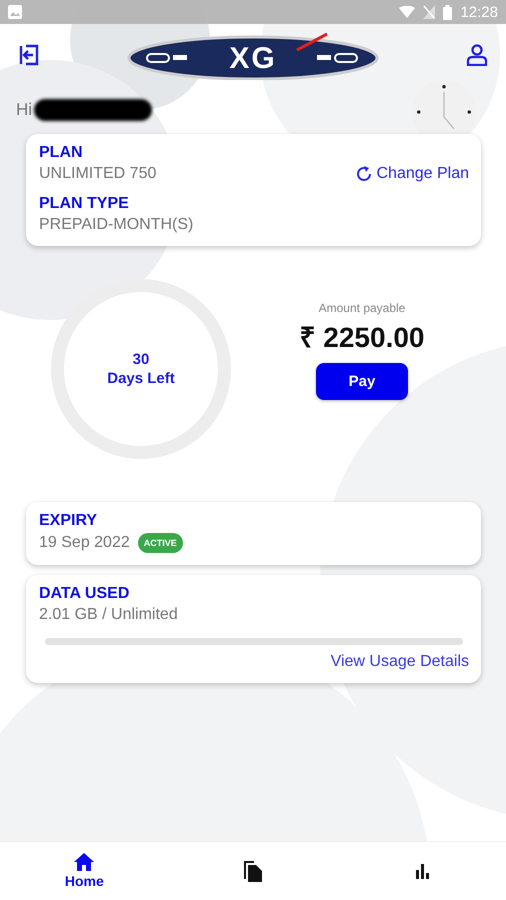  What do you see at coordinates (412, 174) in the screenshot?
I see `change-plan-link: Change Plan` at bounding box center [412, 174].